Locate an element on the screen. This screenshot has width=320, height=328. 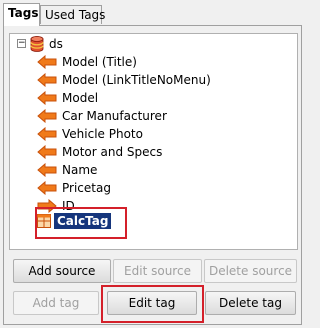
tree-item: Vehicle Photo is located at coordinates (90, 134).